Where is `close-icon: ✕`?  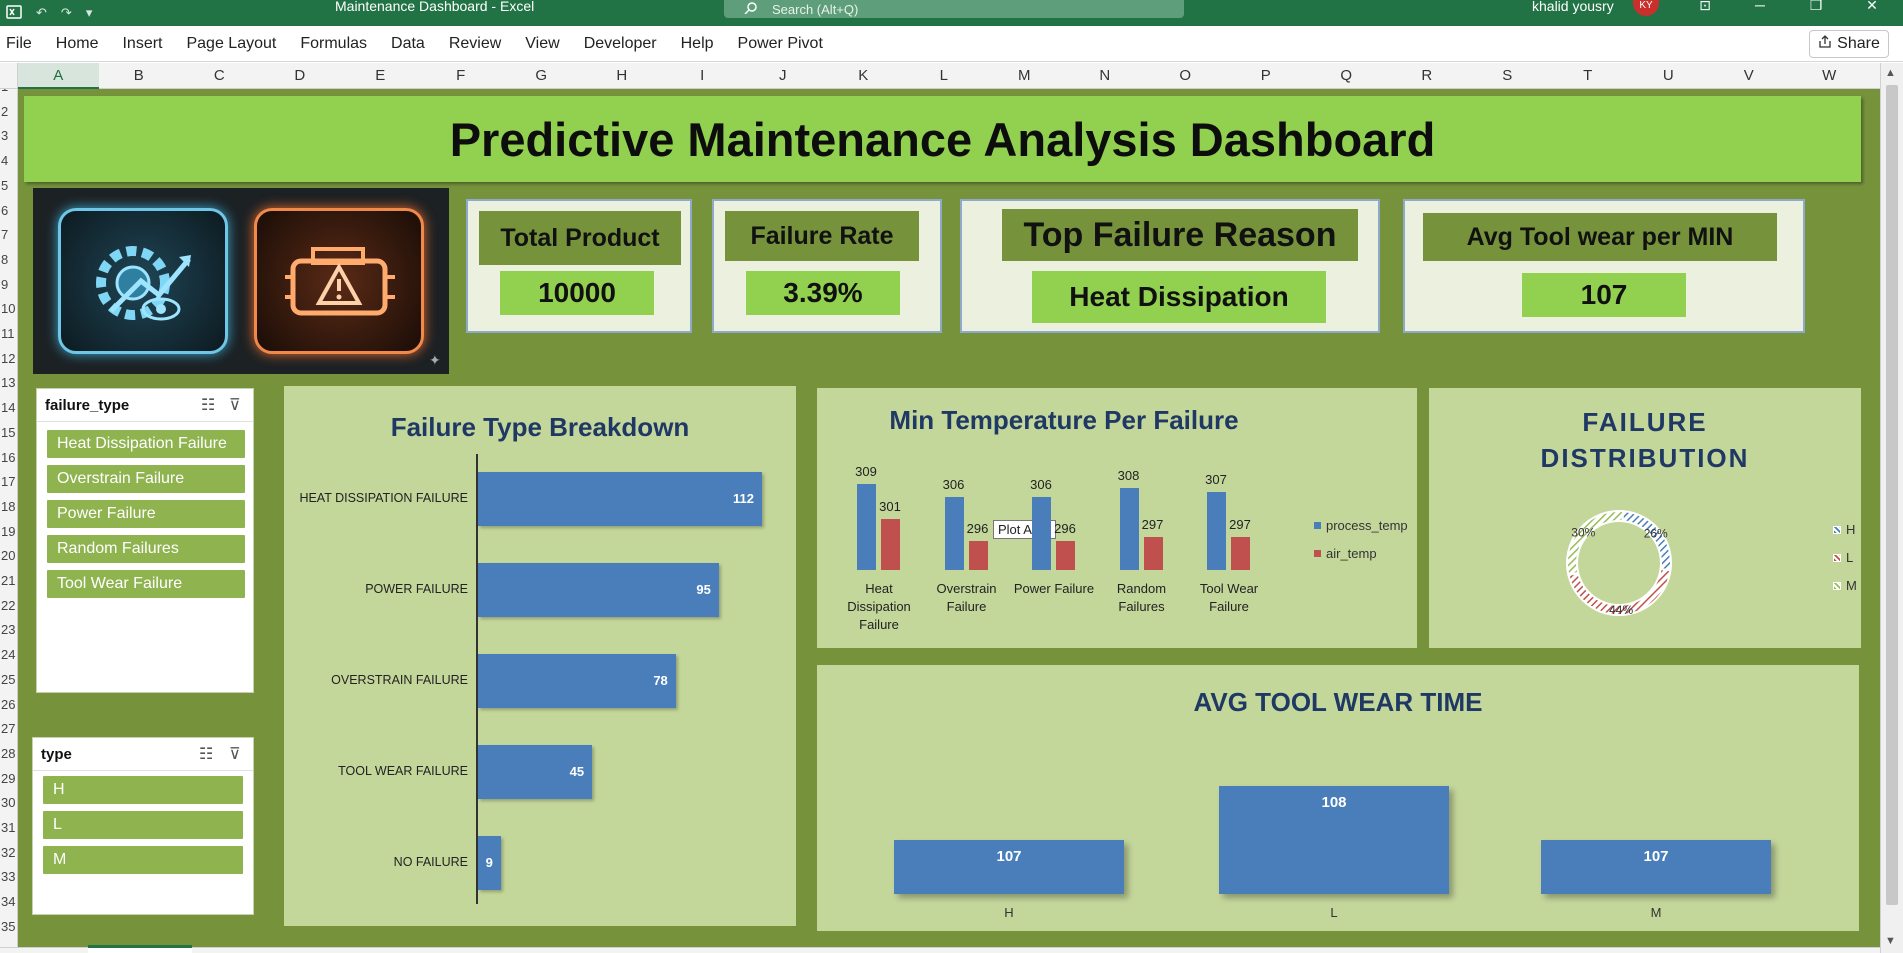 close-icon: ✕ is located at coordinates (1872, 8).